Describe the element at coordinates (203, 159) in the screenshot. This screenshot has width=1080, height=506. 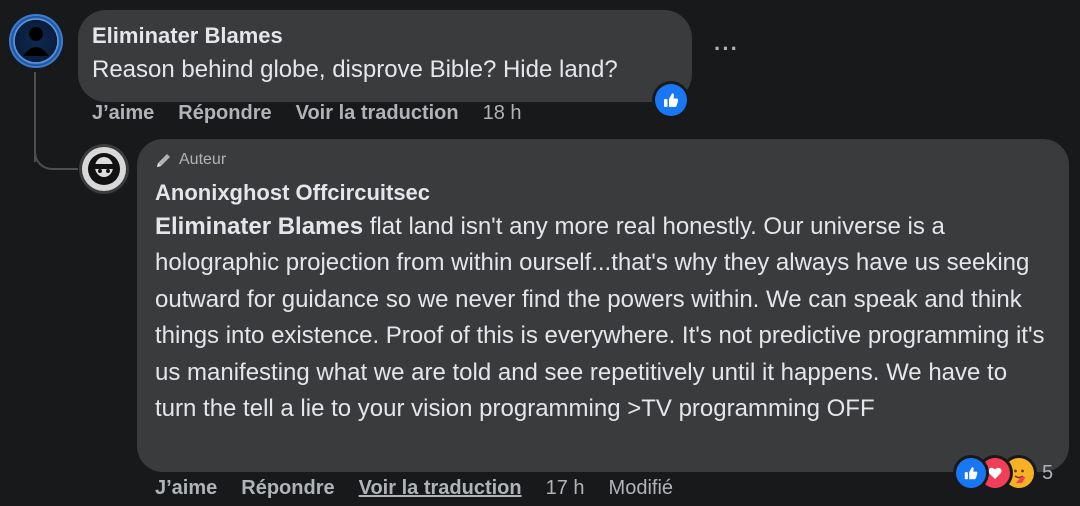
I see `badge-label: Auteur` at that location.